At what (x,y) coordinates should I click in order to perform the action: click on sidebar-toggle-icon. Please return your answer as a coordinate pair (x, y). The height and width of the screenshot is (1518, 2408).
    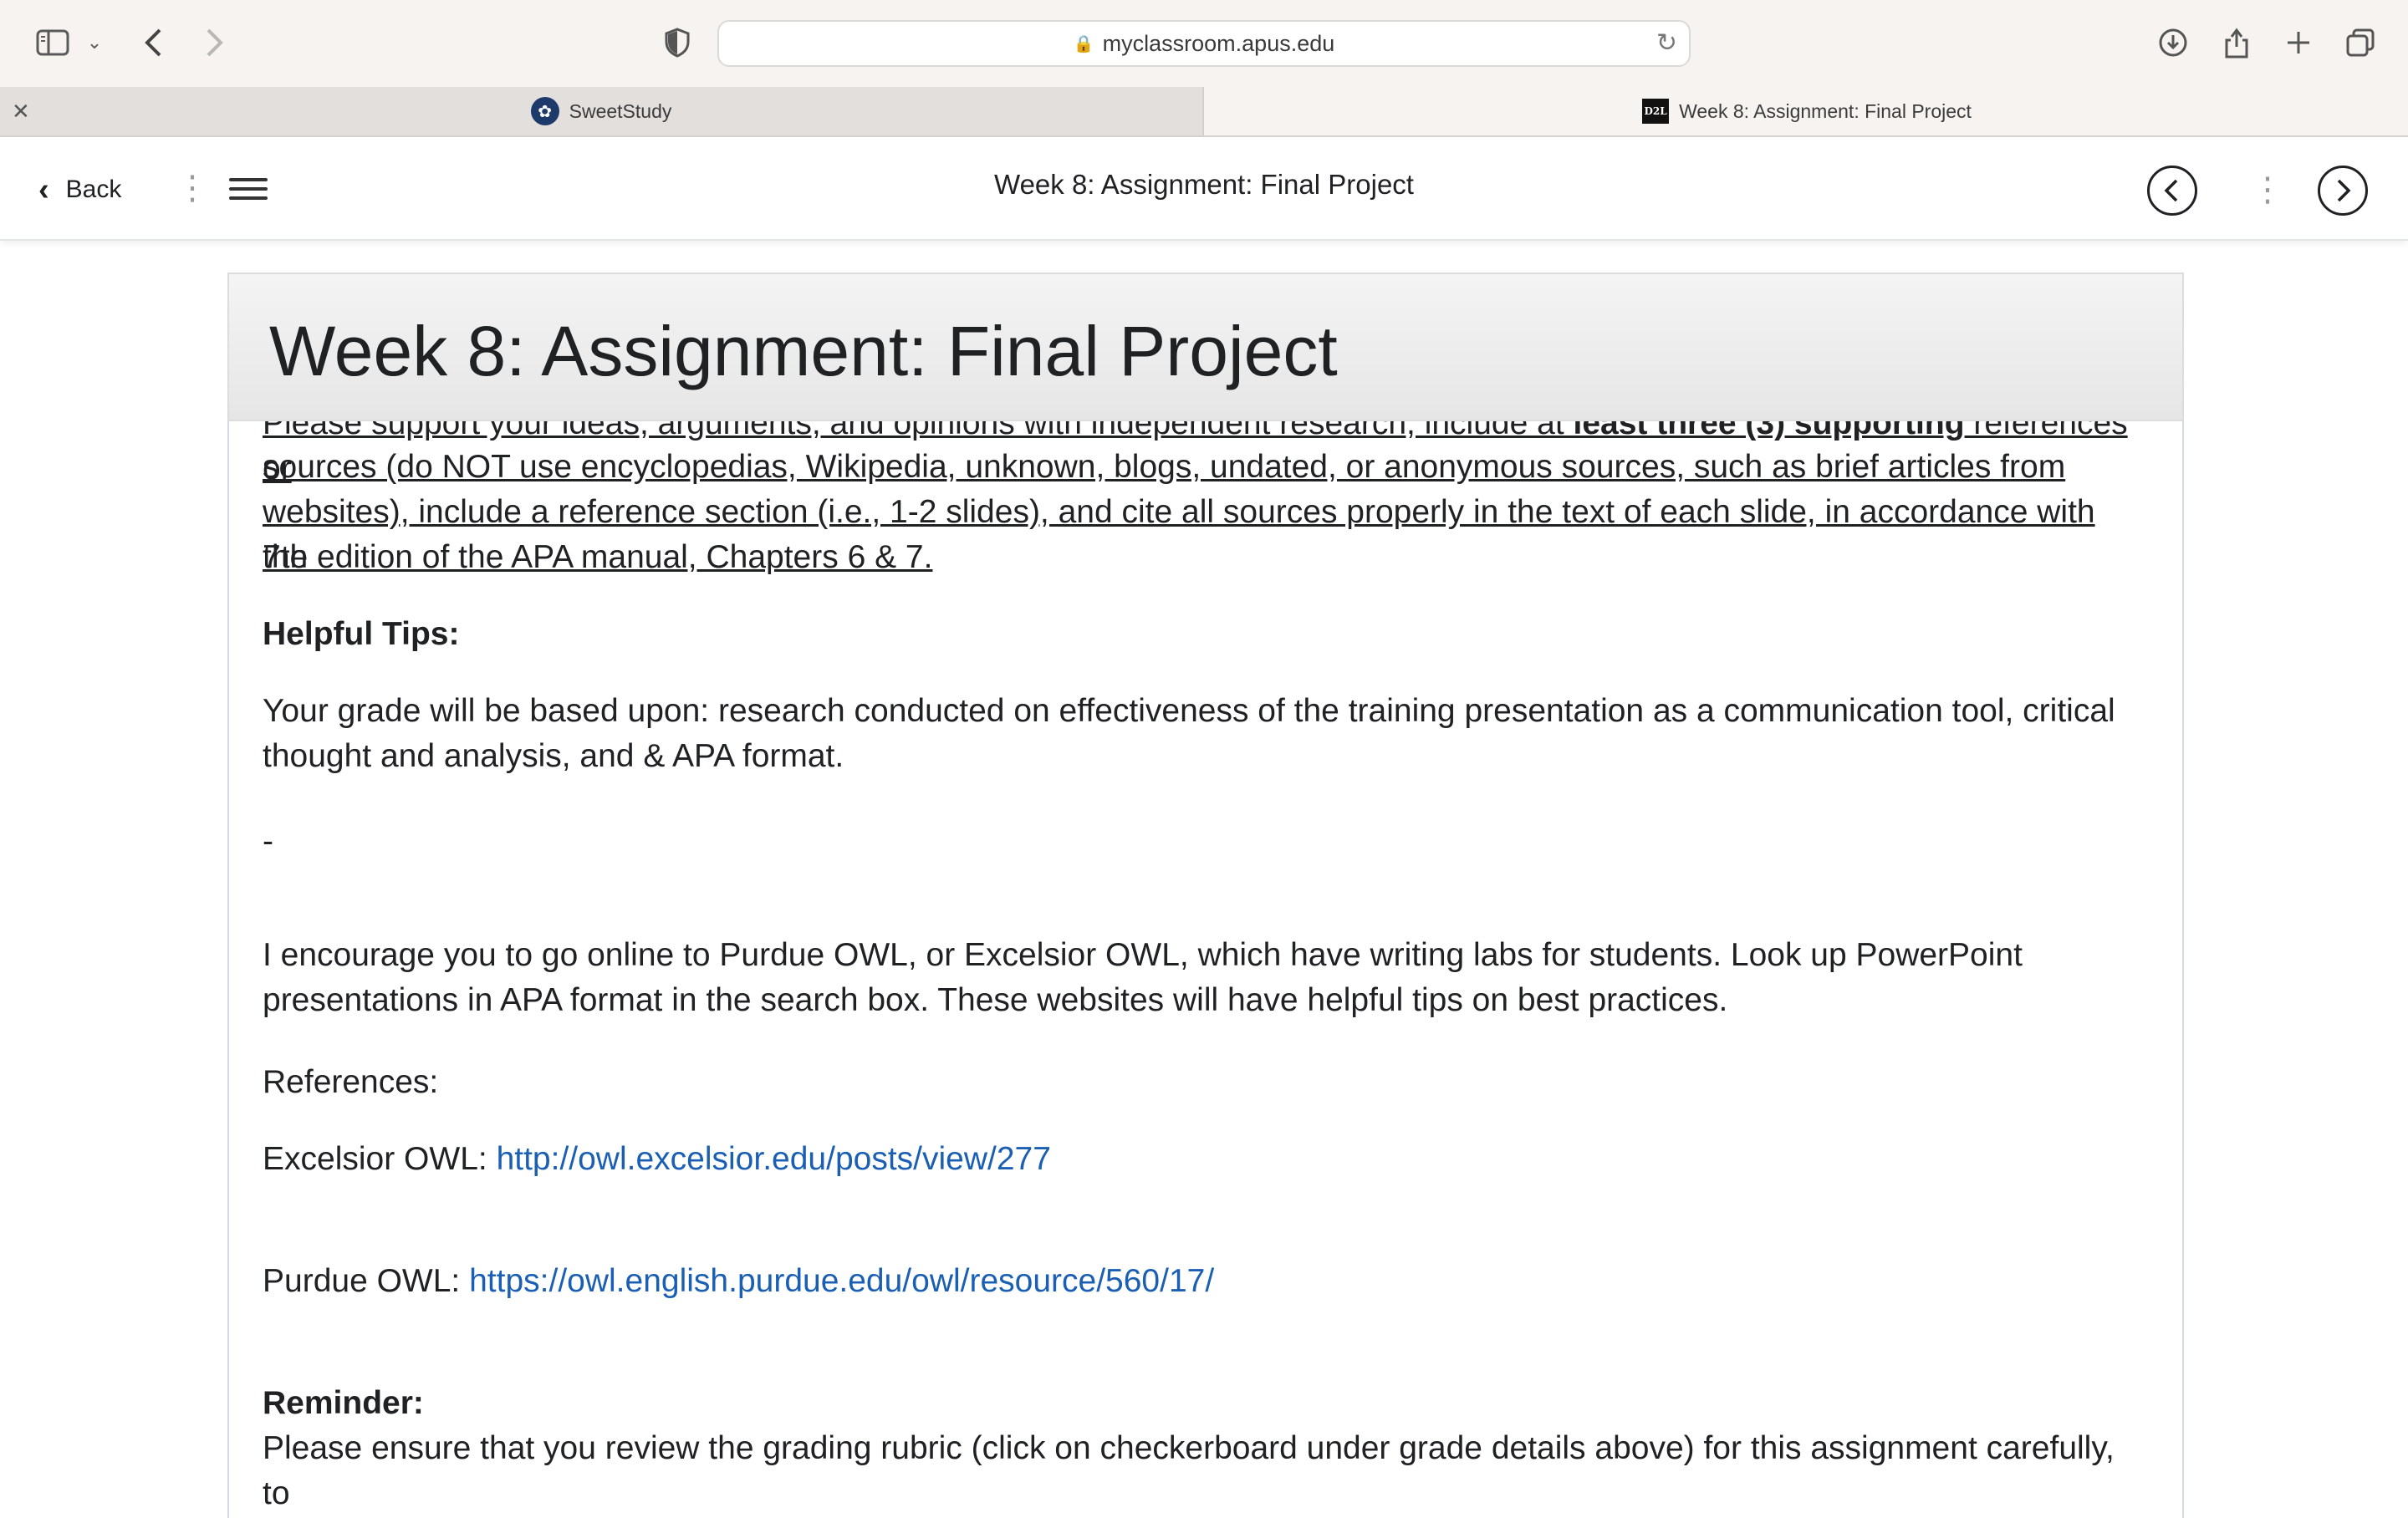
    Looking at the image, I should click on (53, 42).